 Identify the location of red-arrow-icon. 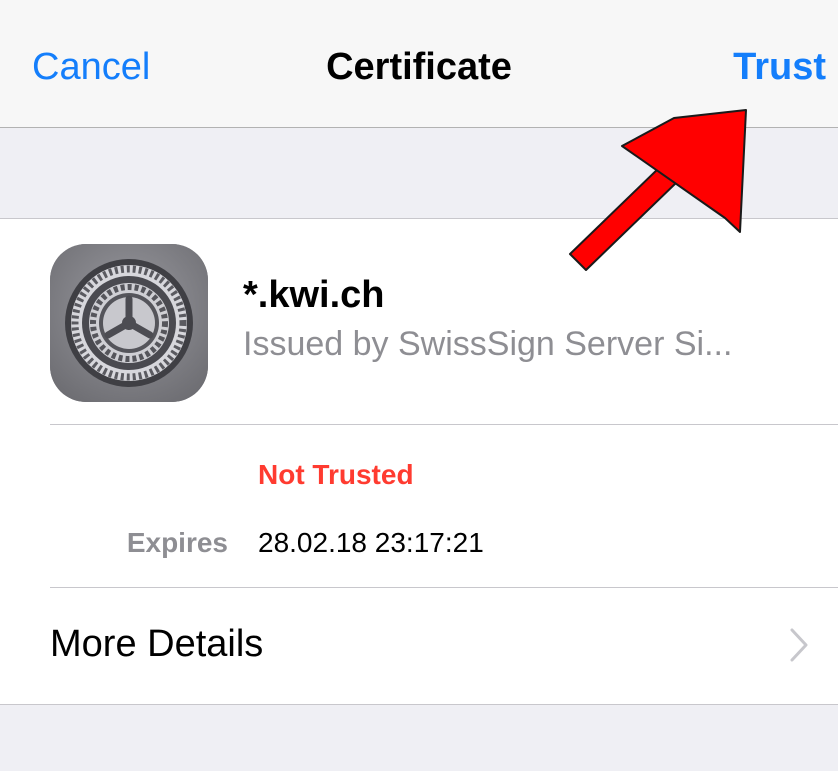
(658, 190).